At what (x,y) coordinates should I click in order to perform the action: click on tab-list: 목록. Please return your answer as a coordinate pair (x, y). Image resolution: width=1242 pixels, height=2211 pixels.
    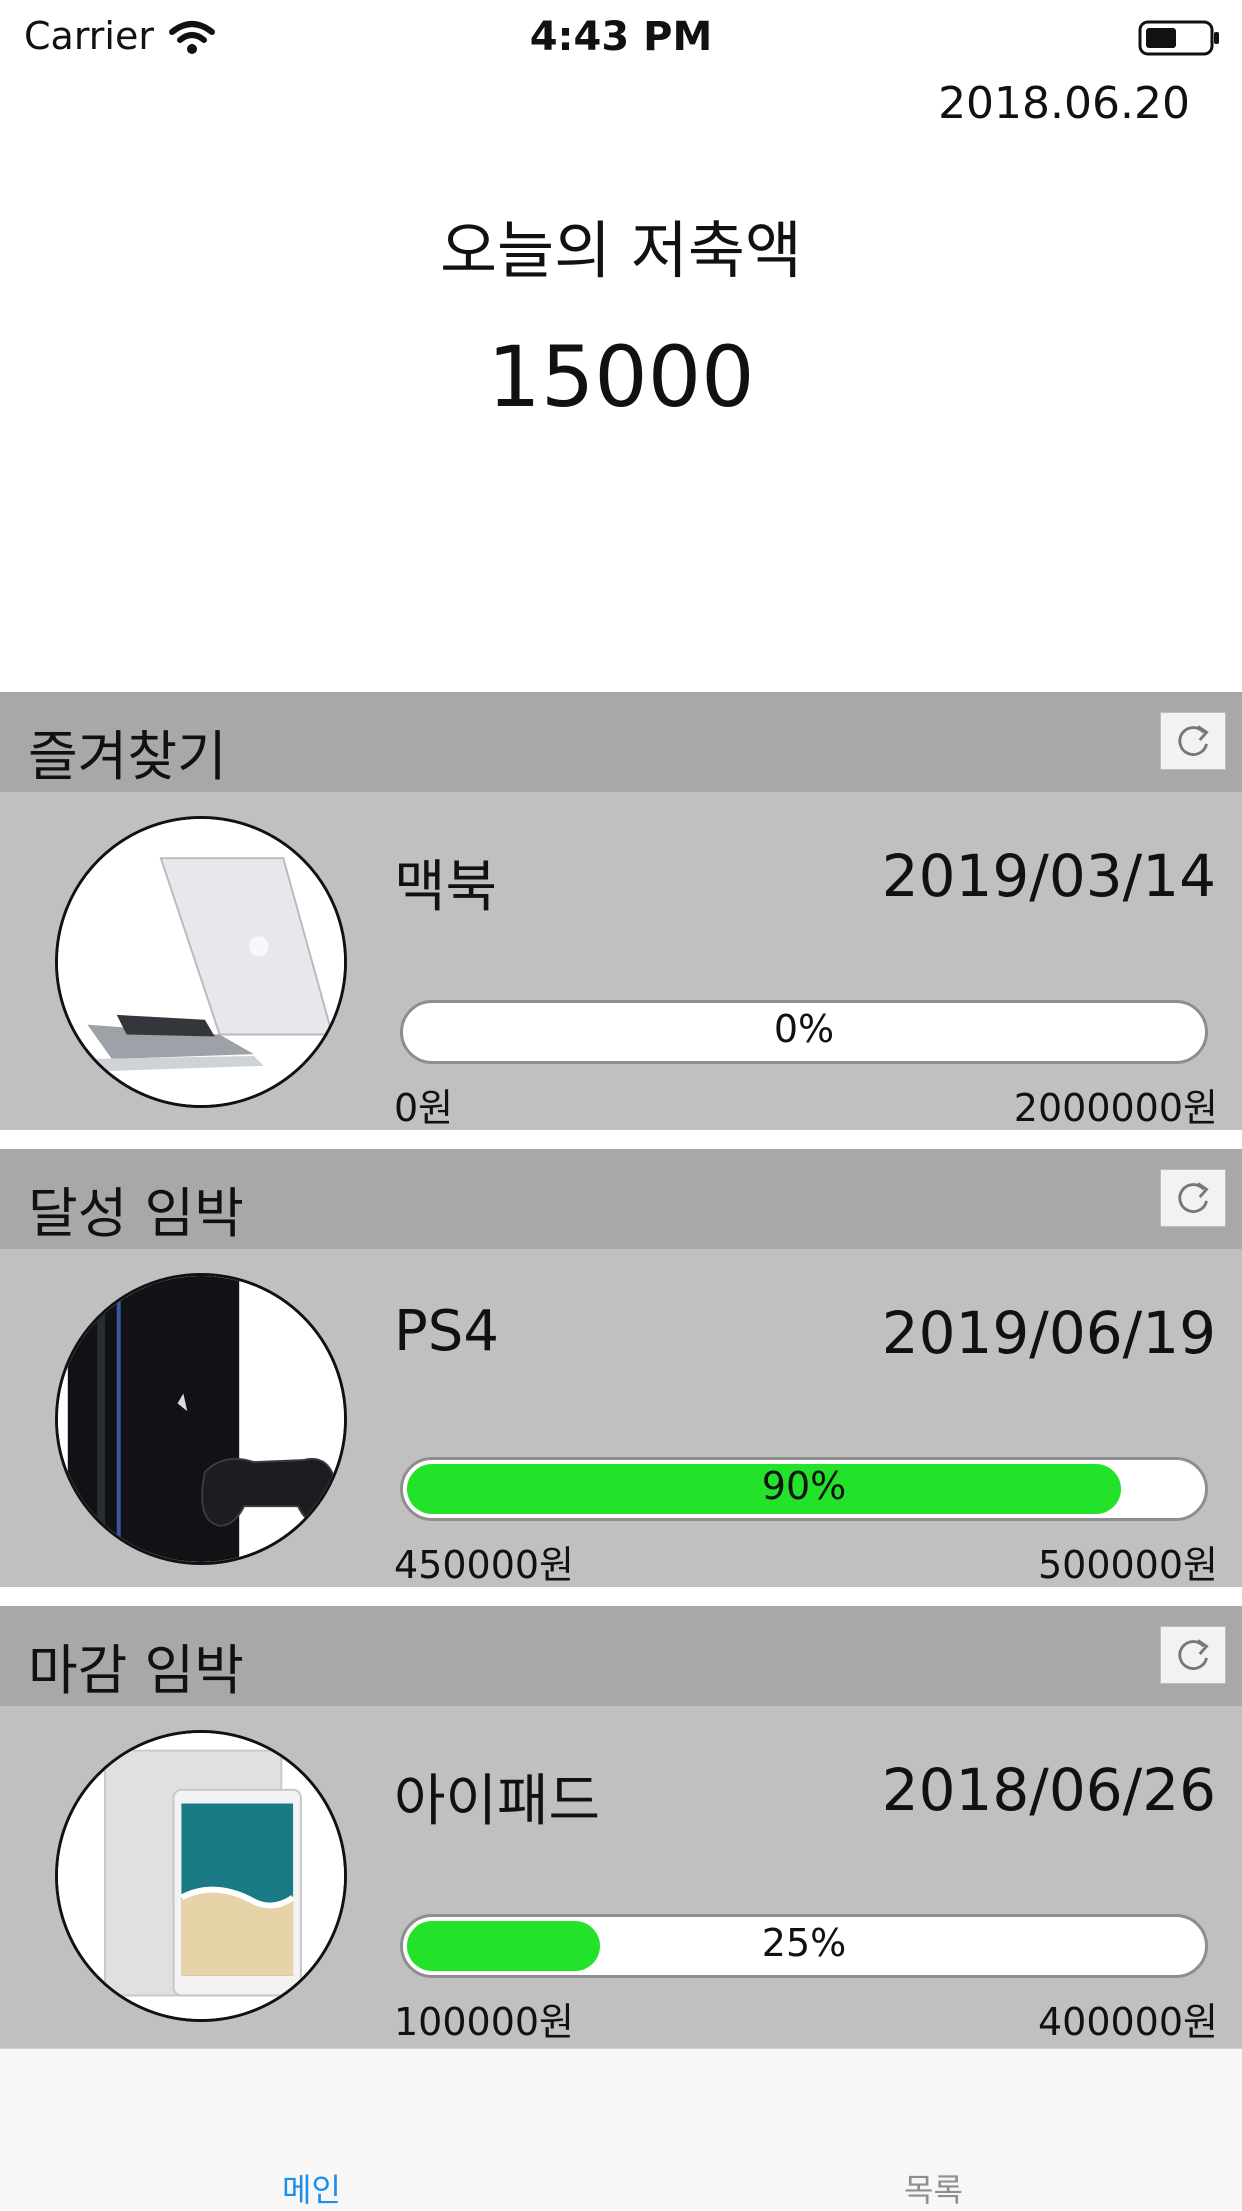
    Looking at the image, I should click on (933, 2188).